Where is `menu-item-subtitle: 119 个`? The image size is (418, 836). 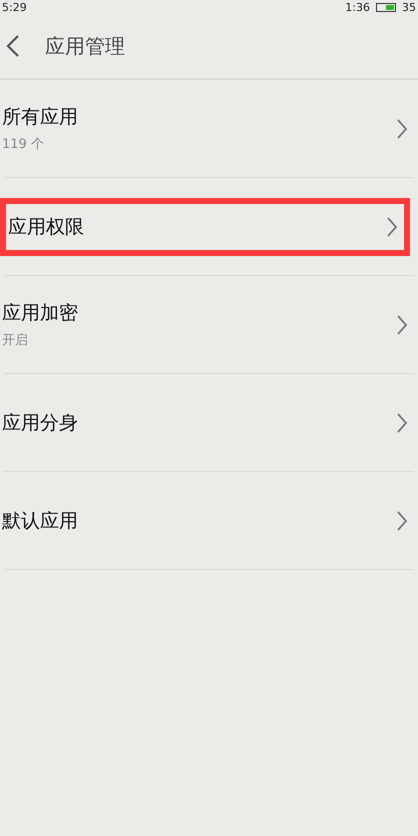
menu-item-subtitle: 119 个 is located at coordinates (23, 144).